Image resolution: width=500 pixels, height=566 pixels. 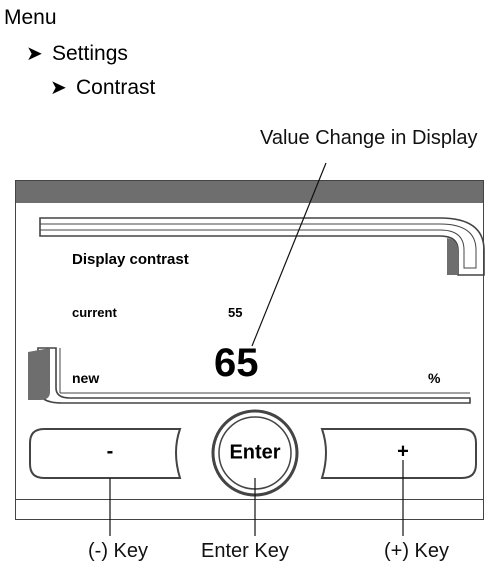 I want to click on enter-key: Enter, so click(x=254, y=453).